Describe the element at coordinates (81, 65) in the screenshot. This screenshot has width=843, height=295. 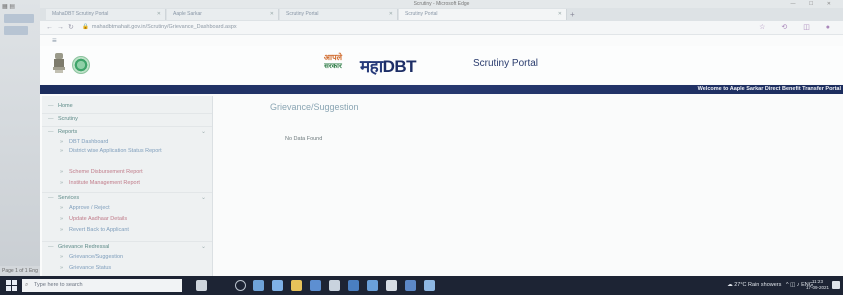
I see `circular-logo-icon` at that location.